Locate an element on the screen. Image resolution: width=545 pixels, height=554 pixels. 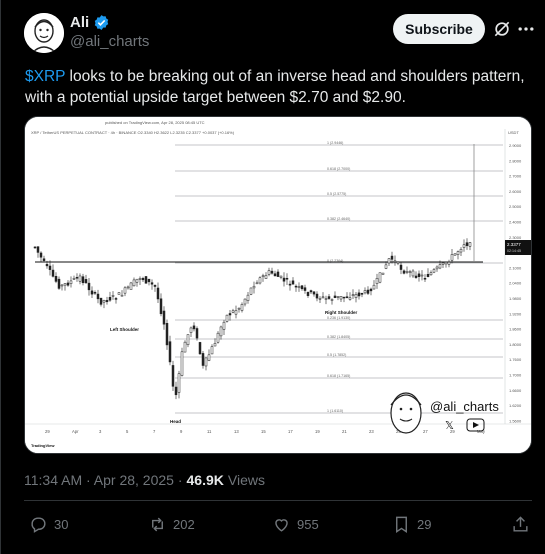
price-tick: 2.9000 is located at coordinates (515, 145).